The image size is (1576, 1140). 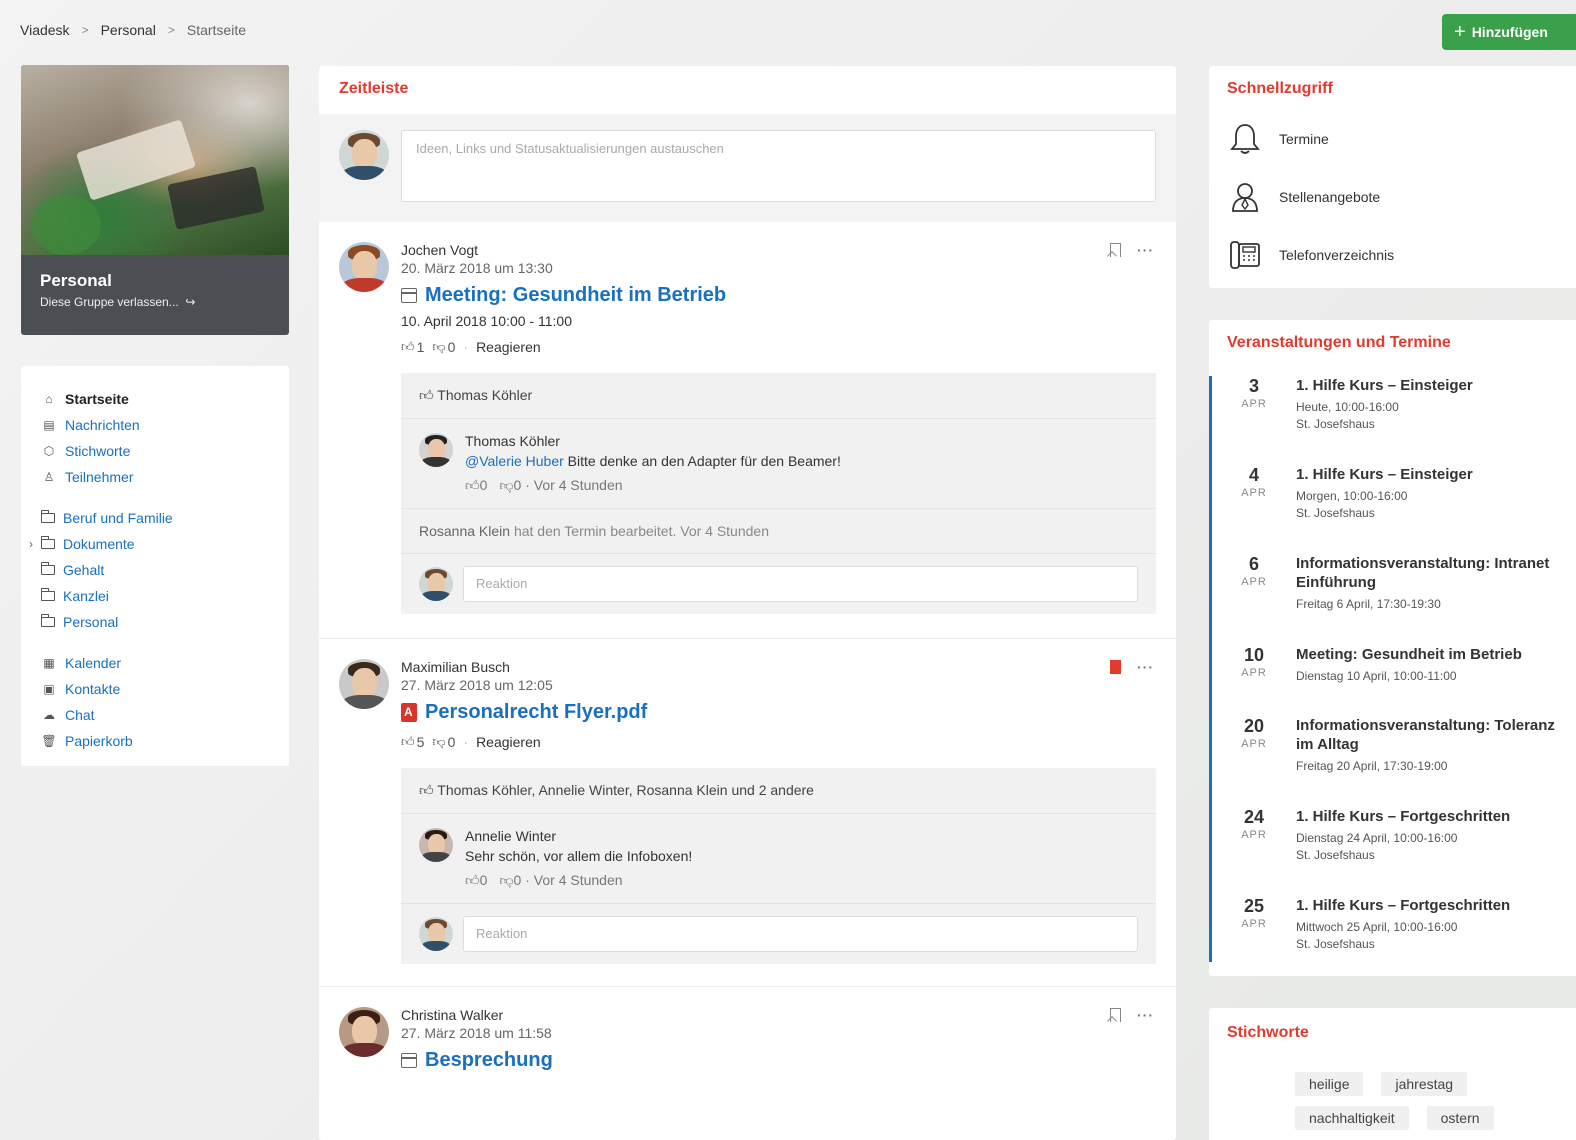 What do you see at coordinates (514, 461) in the screenshot?
I see `mention-link: @Valerie Huber` at bounding box center [514, 461].